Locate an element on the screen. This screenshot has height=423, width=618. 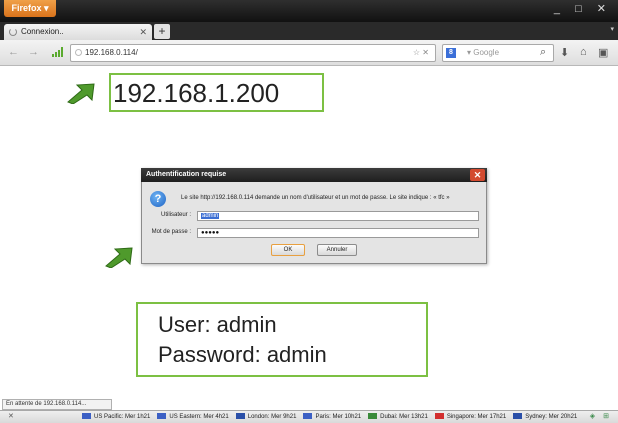
username-field: admin is located at coordinates (338, 216).